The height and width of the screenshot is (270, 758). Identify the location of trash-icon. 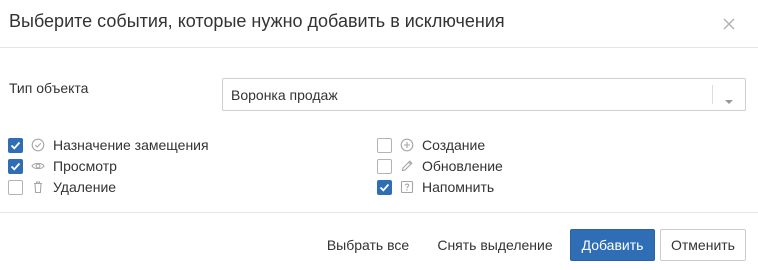
(38, 187).